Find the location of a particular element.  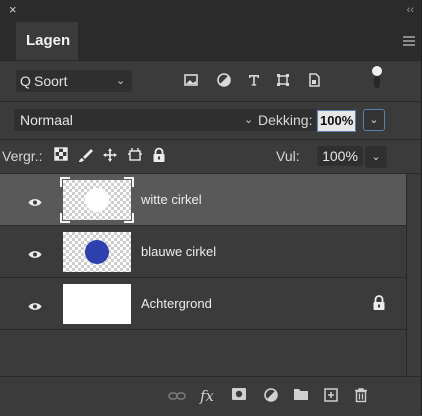

opacity-input: 100% is located at coordinates (337, 121).